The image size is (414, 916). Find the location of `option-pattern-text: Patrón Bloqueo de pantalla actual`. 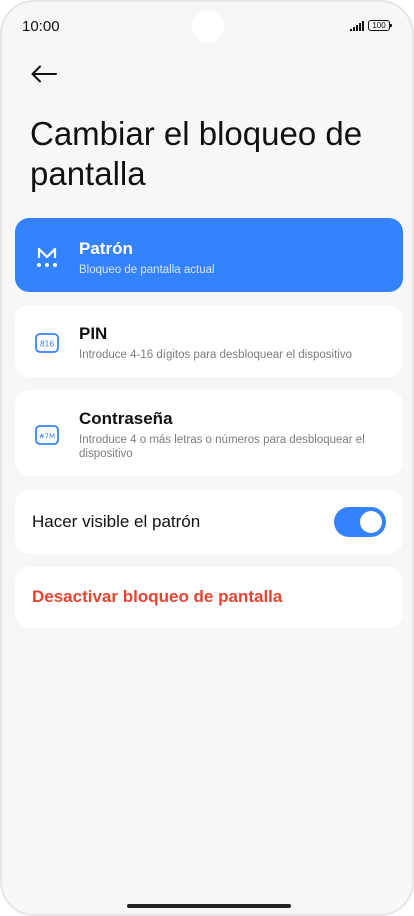

option-pattern-text: Patrón Bloqueo de pantalla actual is located at coordinates (236, 257).